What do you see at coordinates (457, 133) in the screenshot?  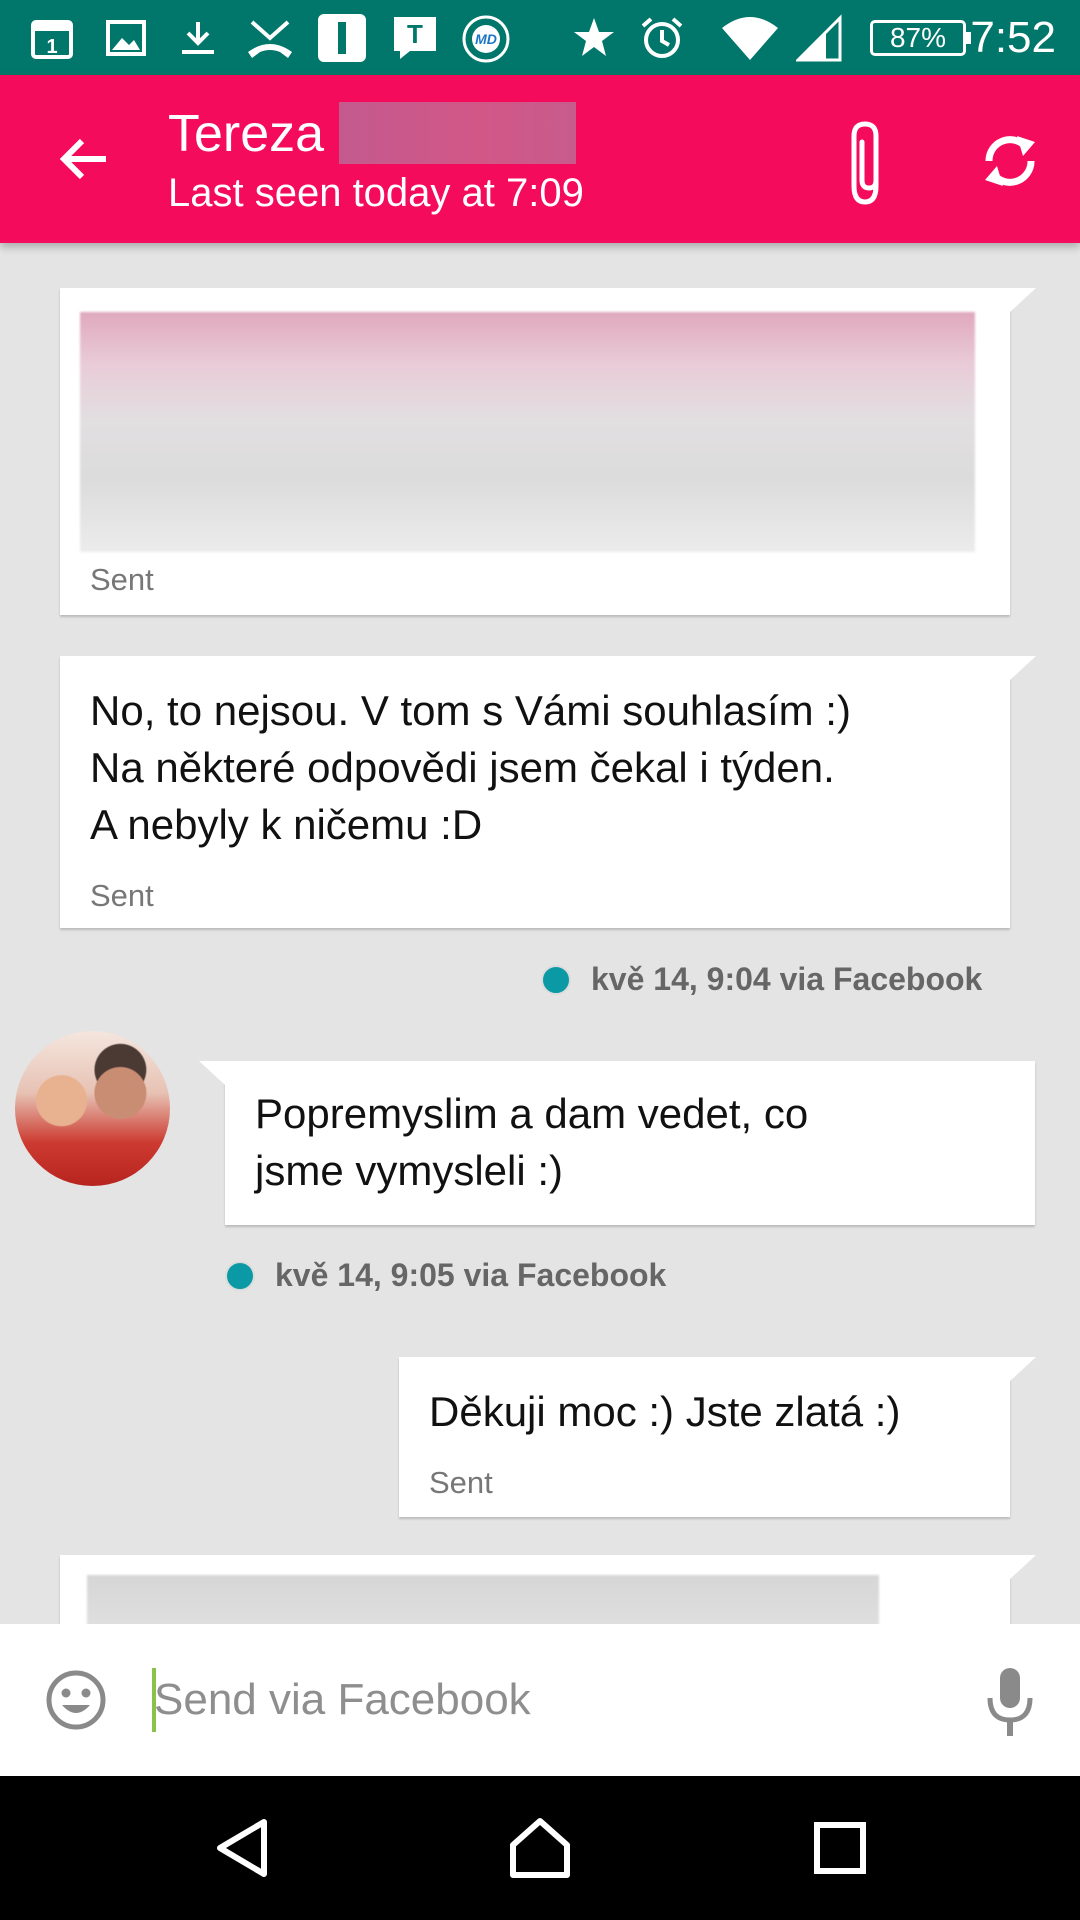 I see `redacted-surname` at bounding box center [457, 133].